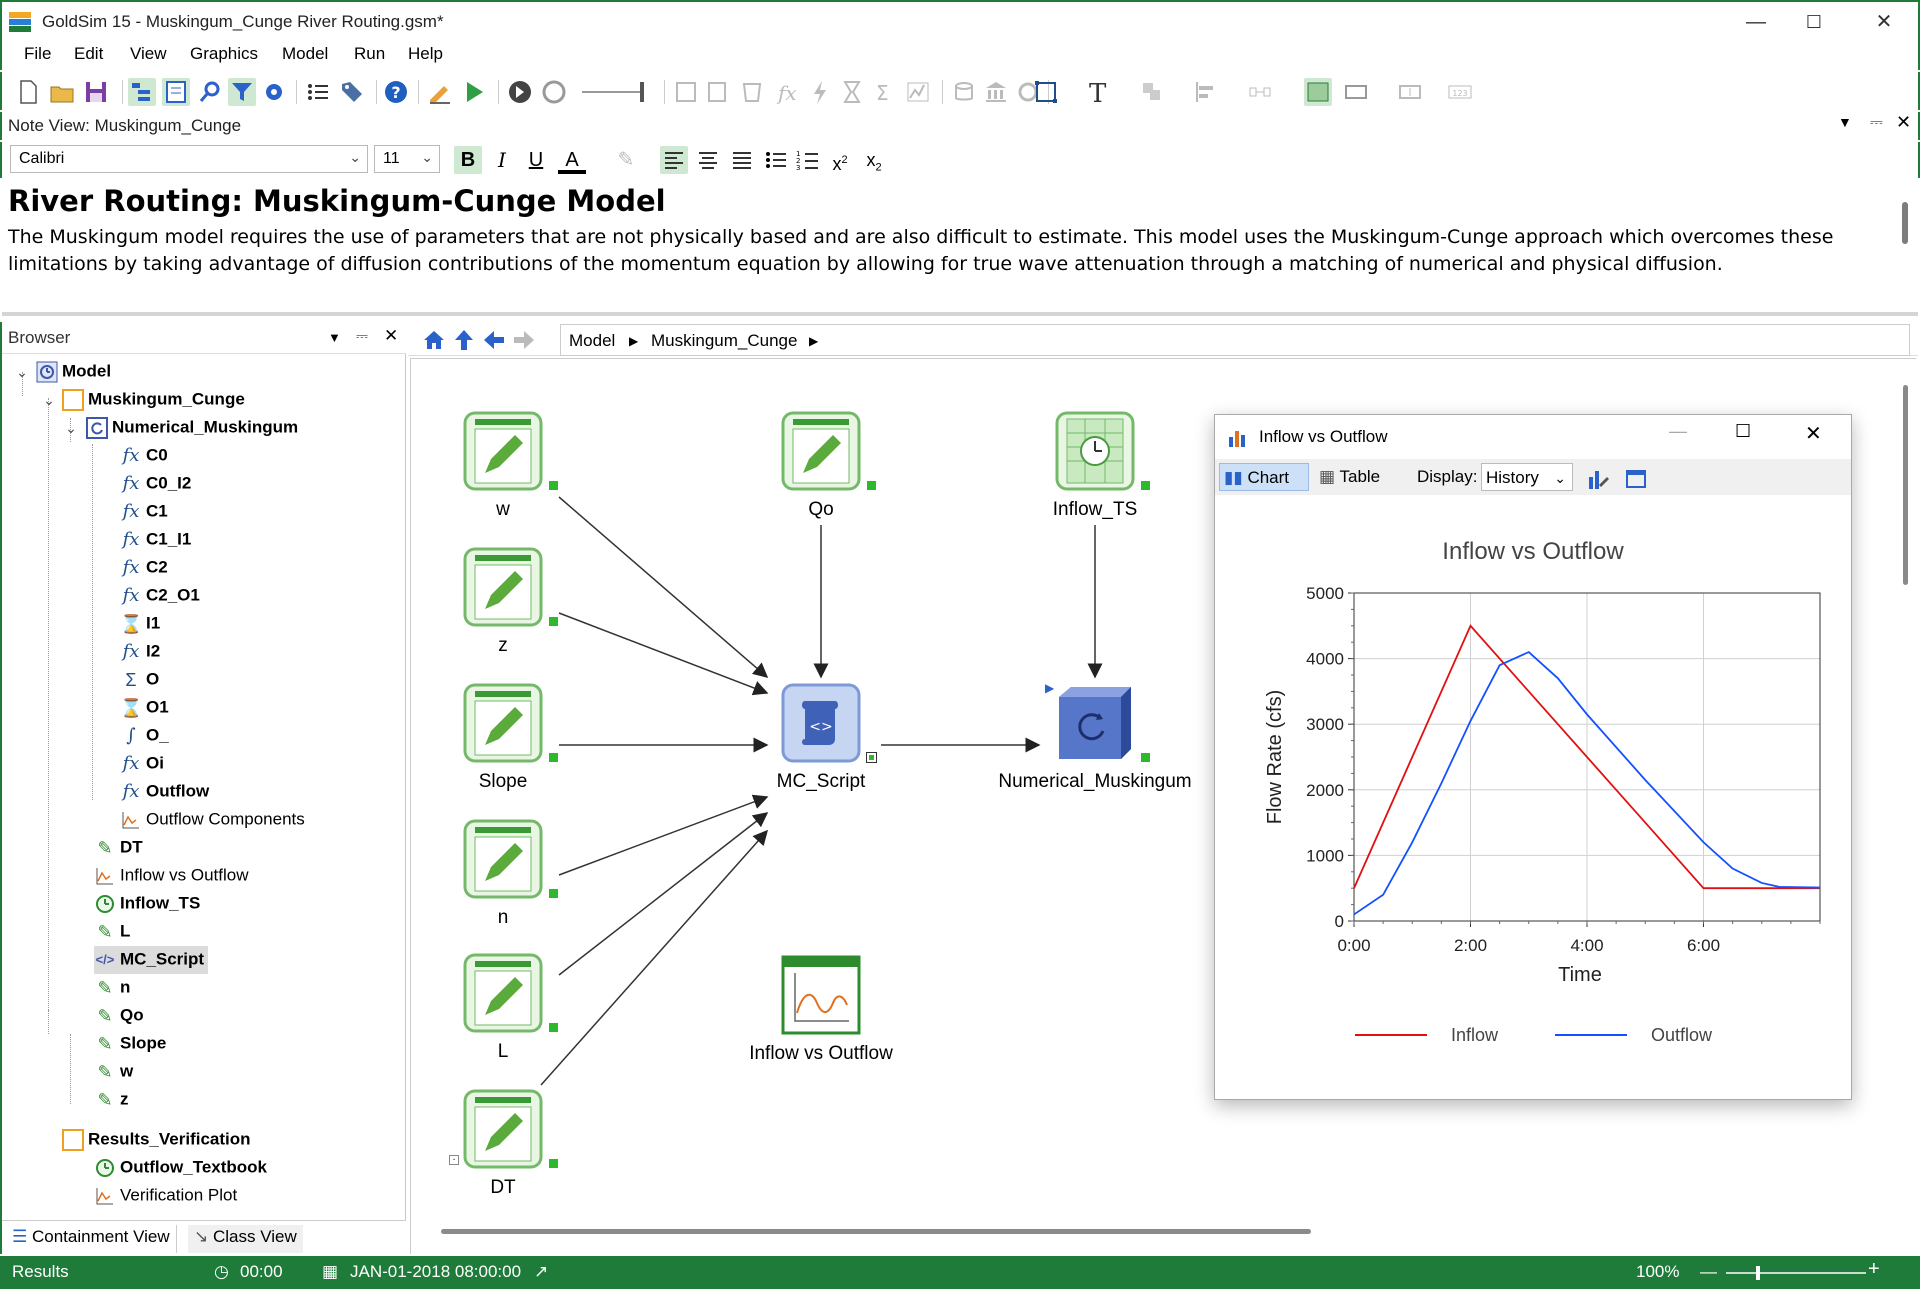 This screenshot has width=1920, height=1289. What do you see at coordinates (144, 736) in the screenshot?
I see `tree-item-o-underscore: ∫ O_` at bounding box center [144, 736].